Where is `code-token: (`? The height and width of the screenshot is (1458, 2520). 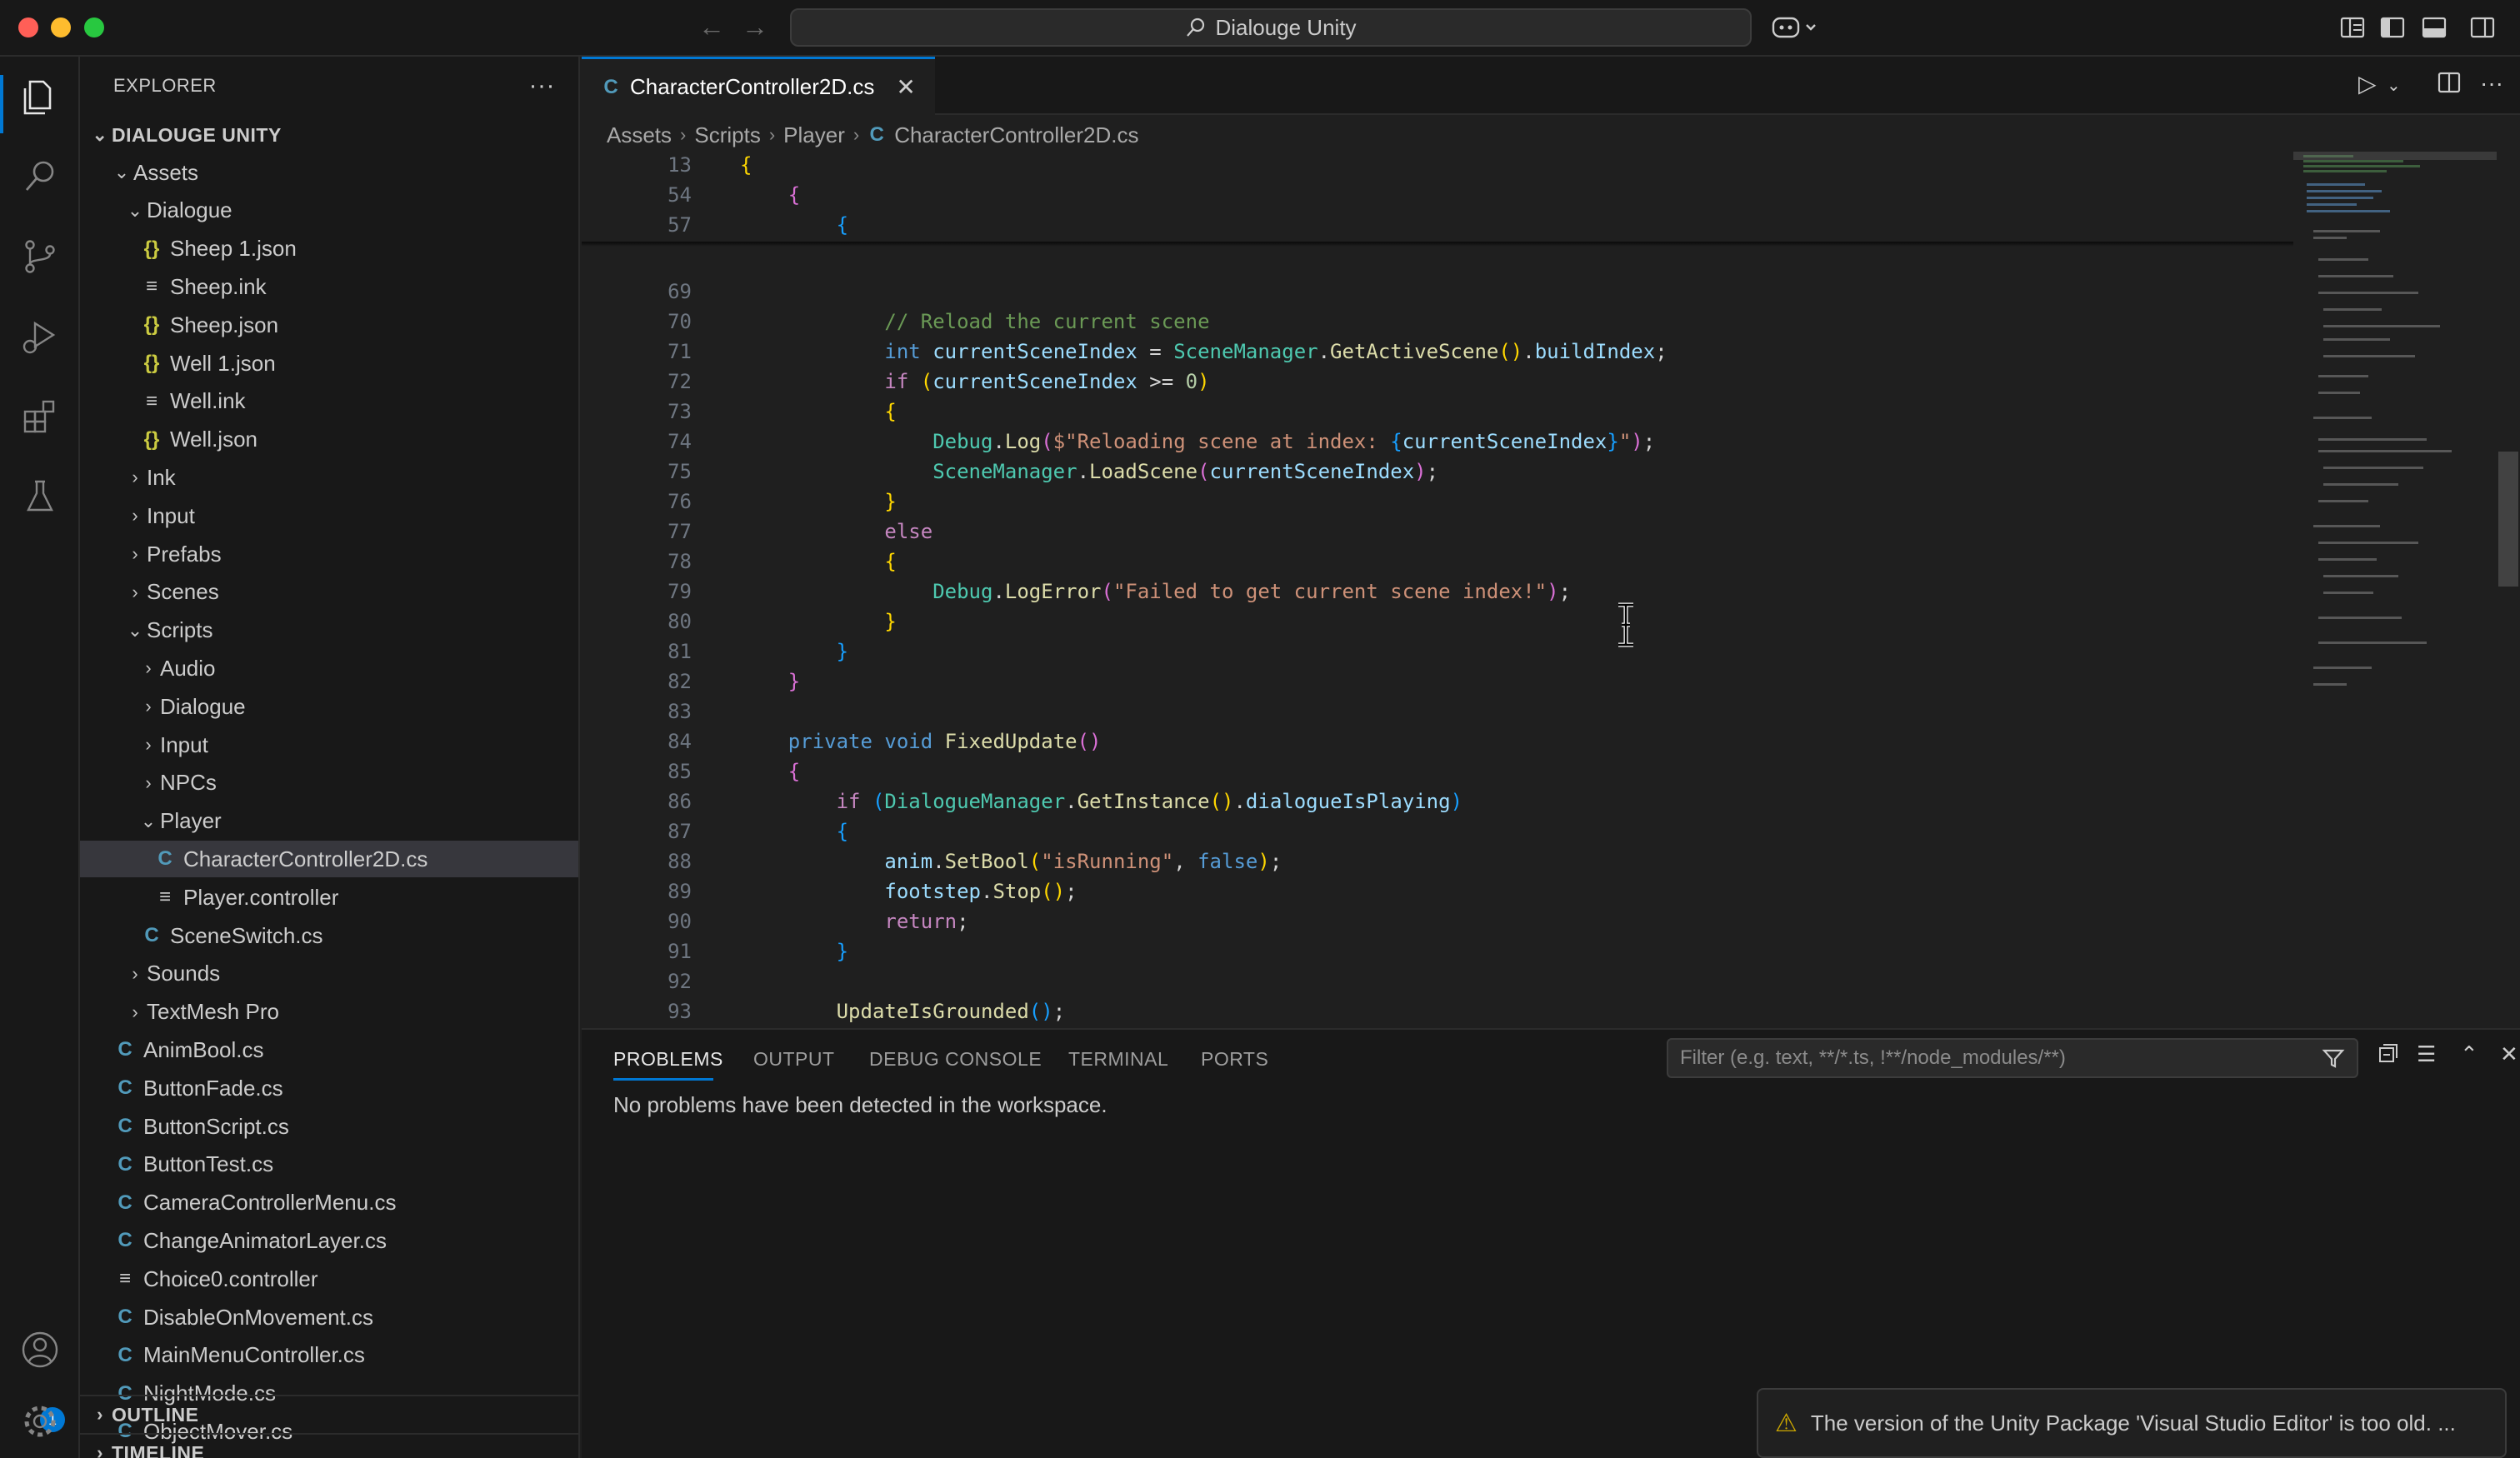 code-token: ( is located at coordinates (1035, 861).